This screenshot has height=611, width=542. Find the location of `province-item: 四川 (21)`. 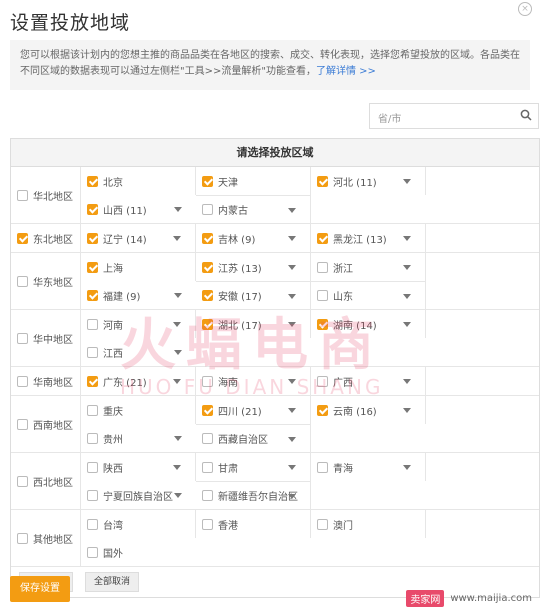

province-item: 四川 (21) is located at coordinates (253, 410).